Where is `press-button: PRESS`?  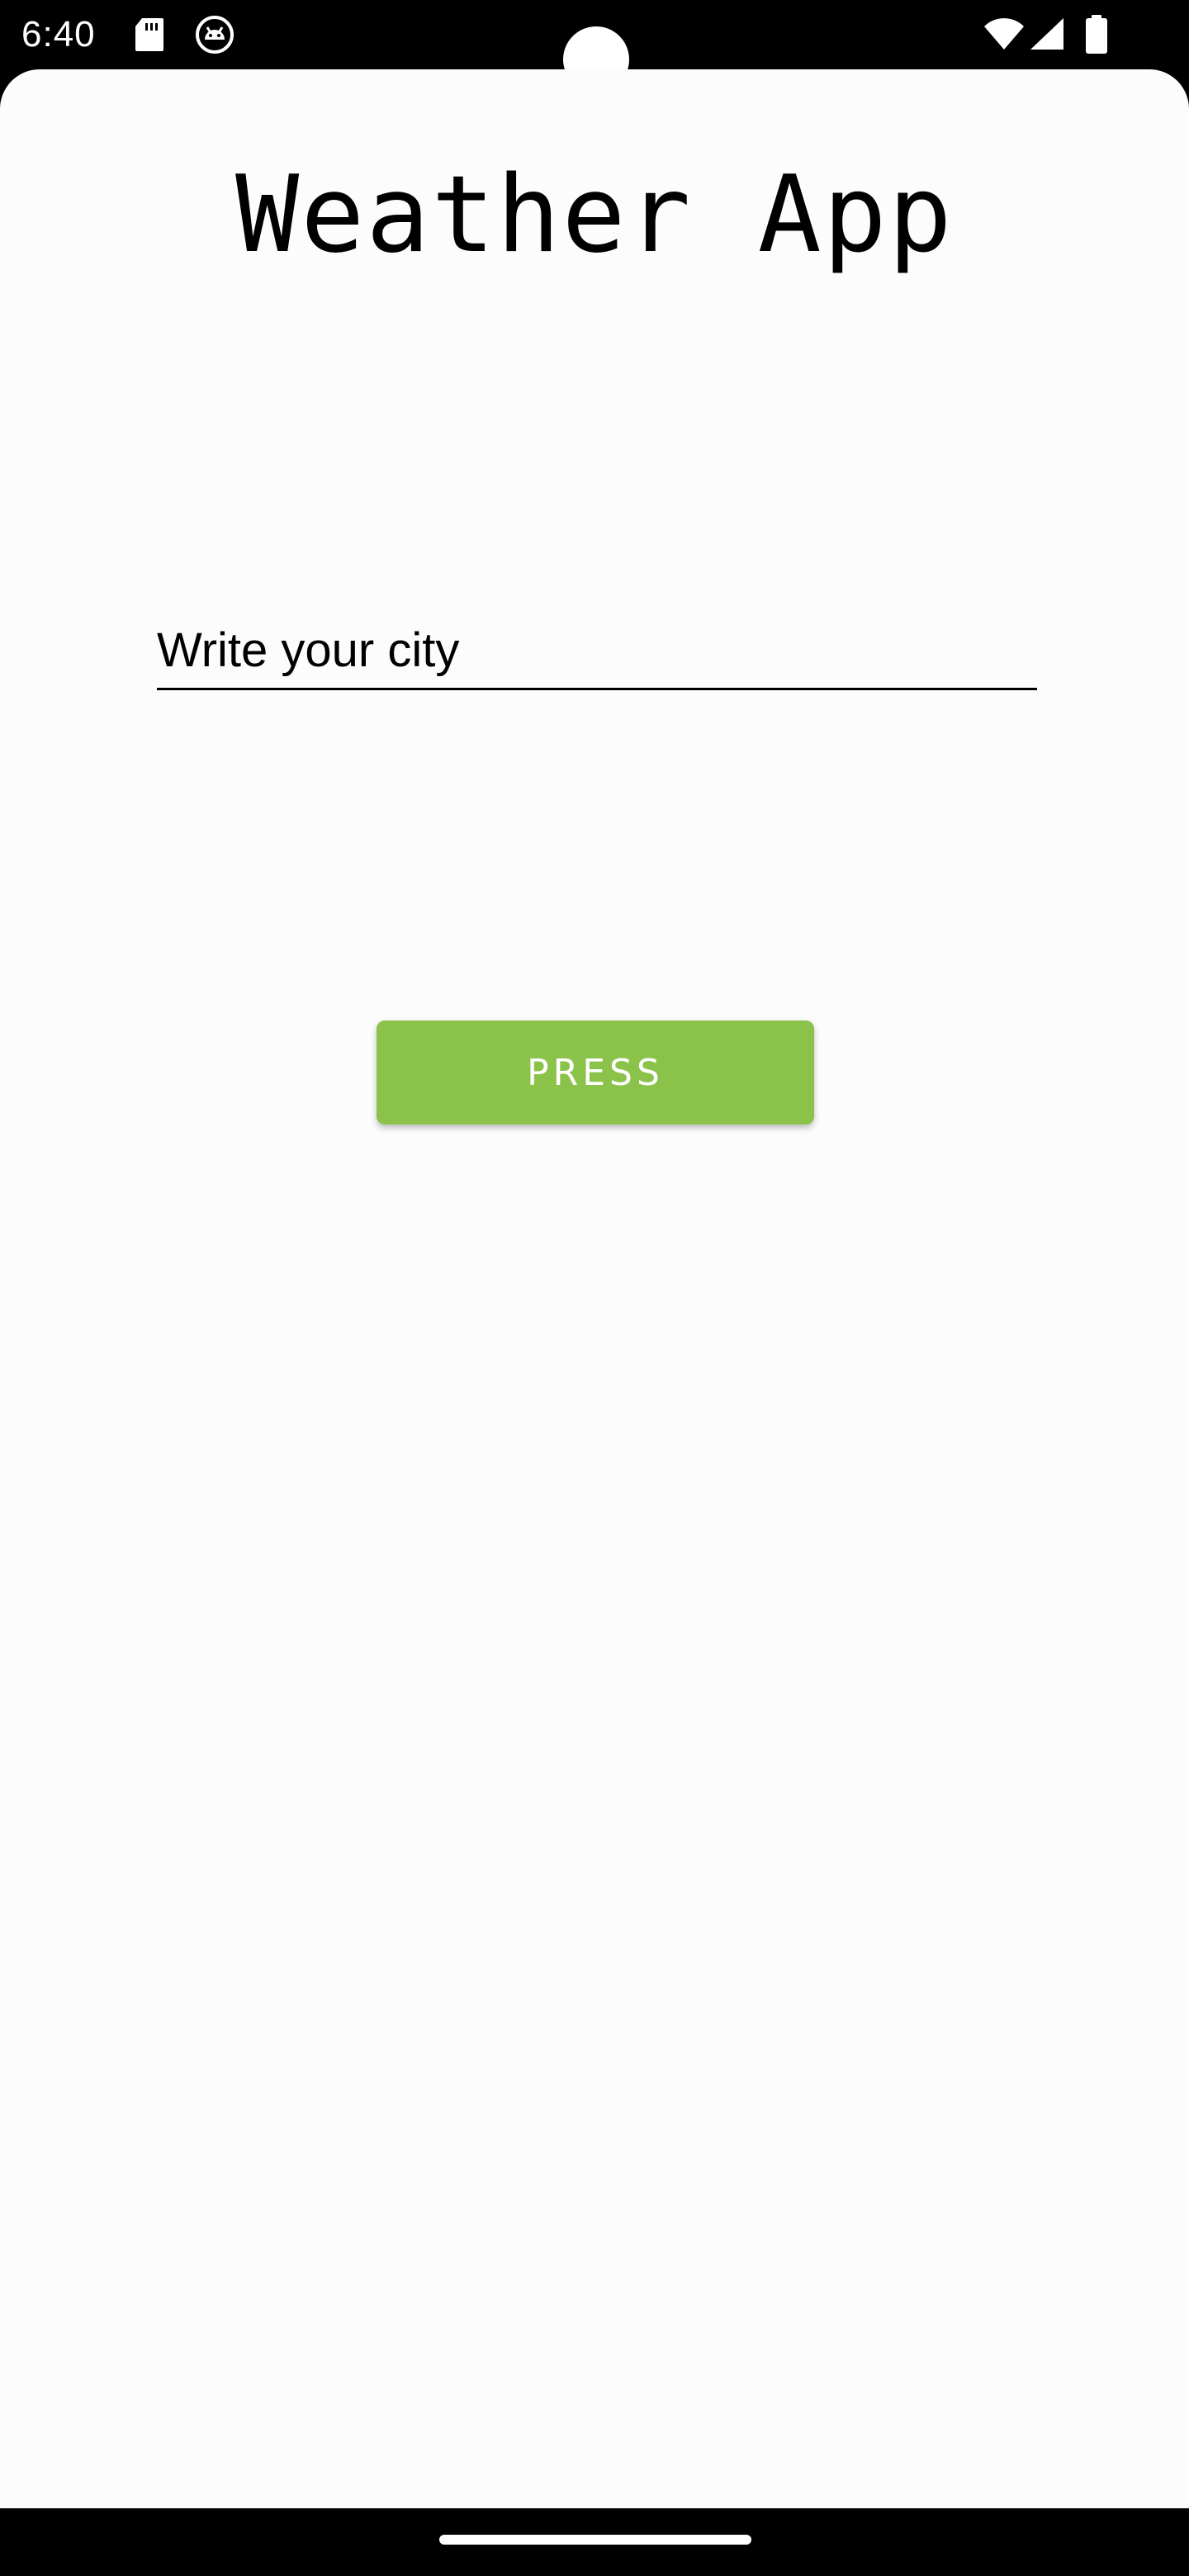
press-button: PRESS is located at coordinates (595, 1072).